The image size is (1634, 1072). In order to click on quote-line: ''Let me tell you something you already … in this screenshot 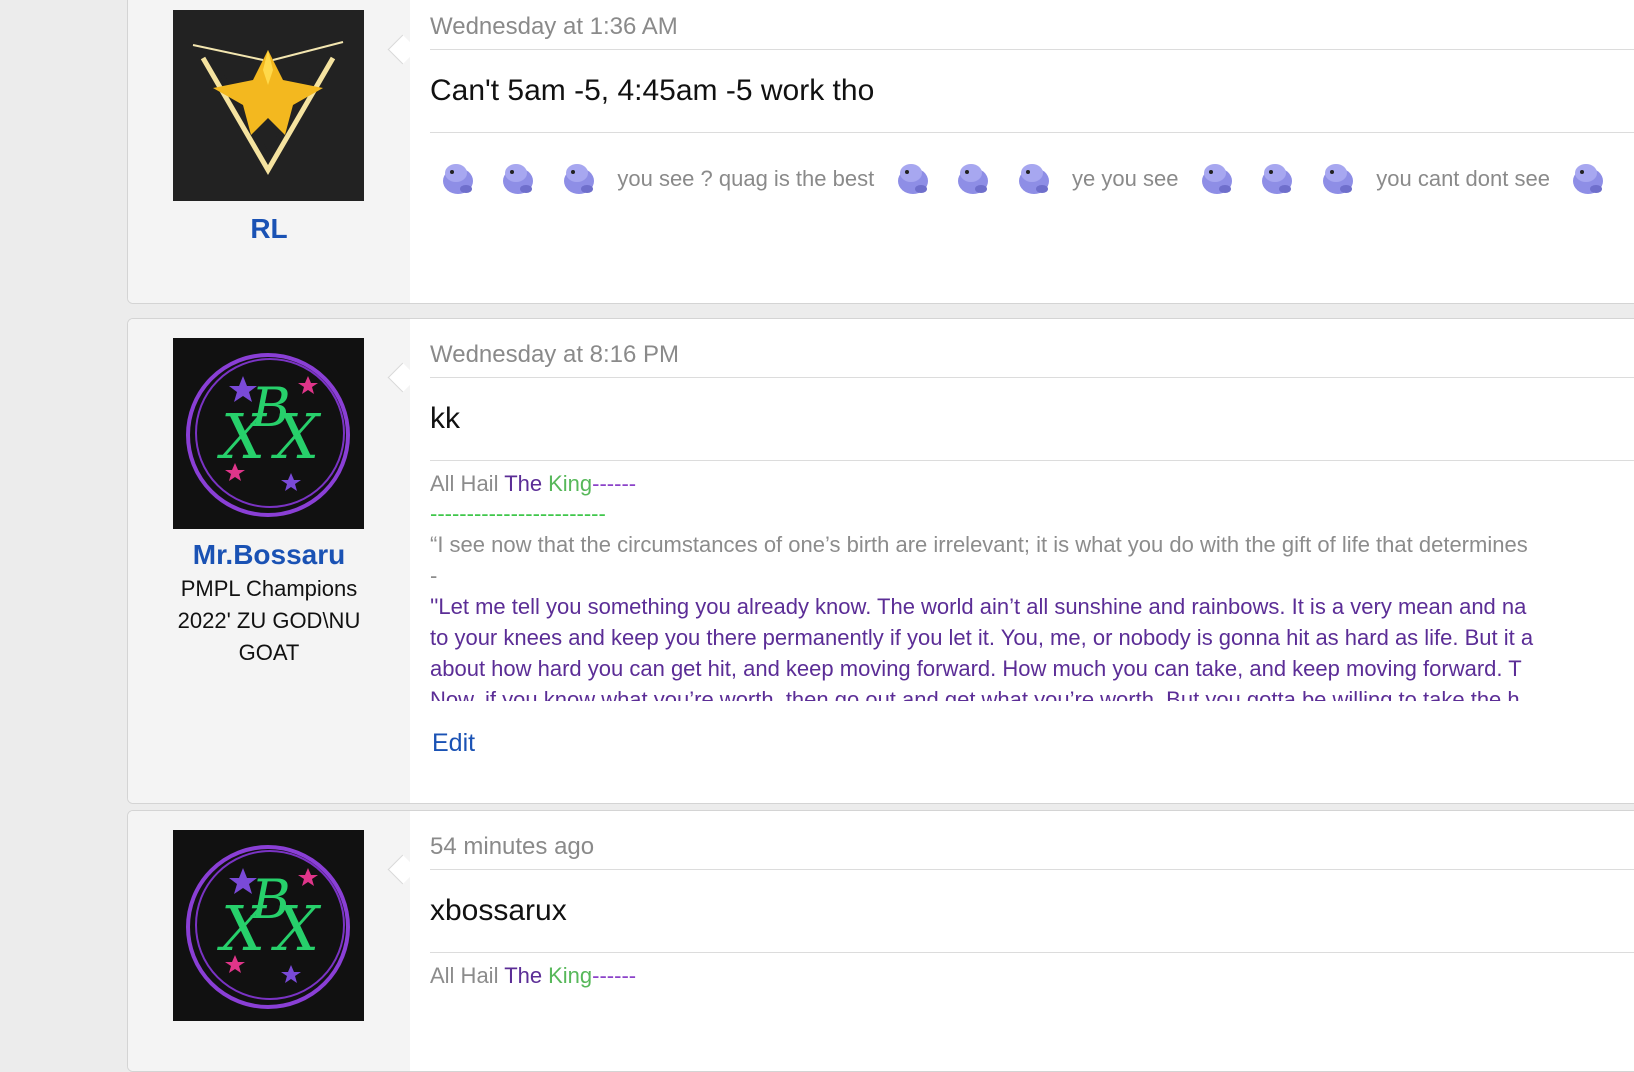, I will do `click(978, 606)`.